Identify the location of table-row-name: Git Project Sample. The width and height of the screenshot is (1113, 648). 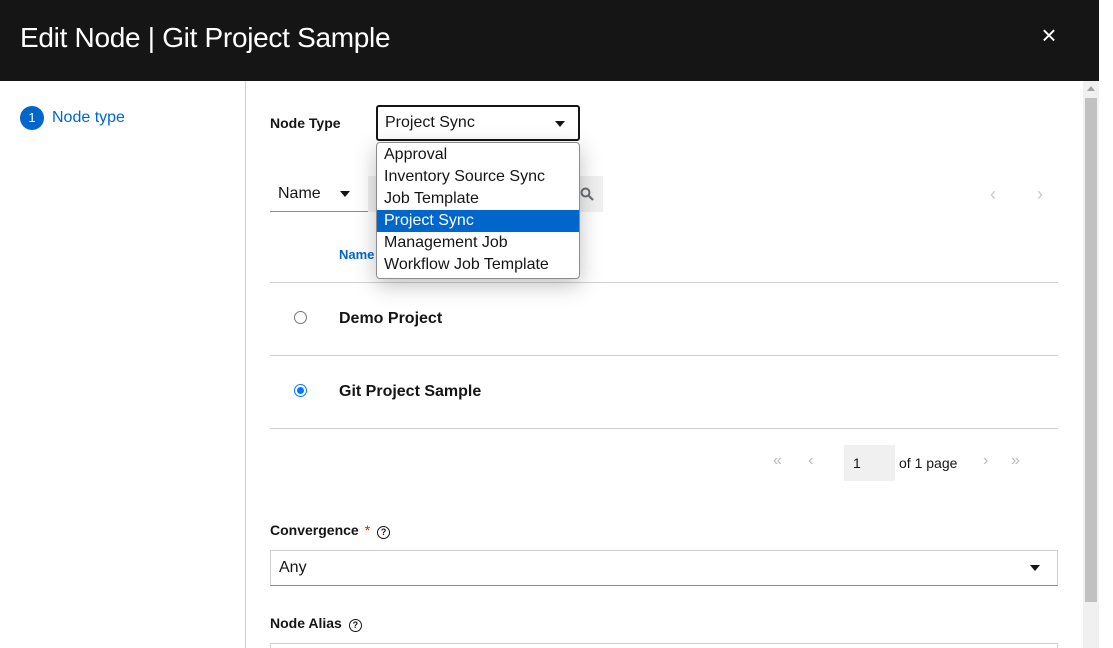
(410, 391).